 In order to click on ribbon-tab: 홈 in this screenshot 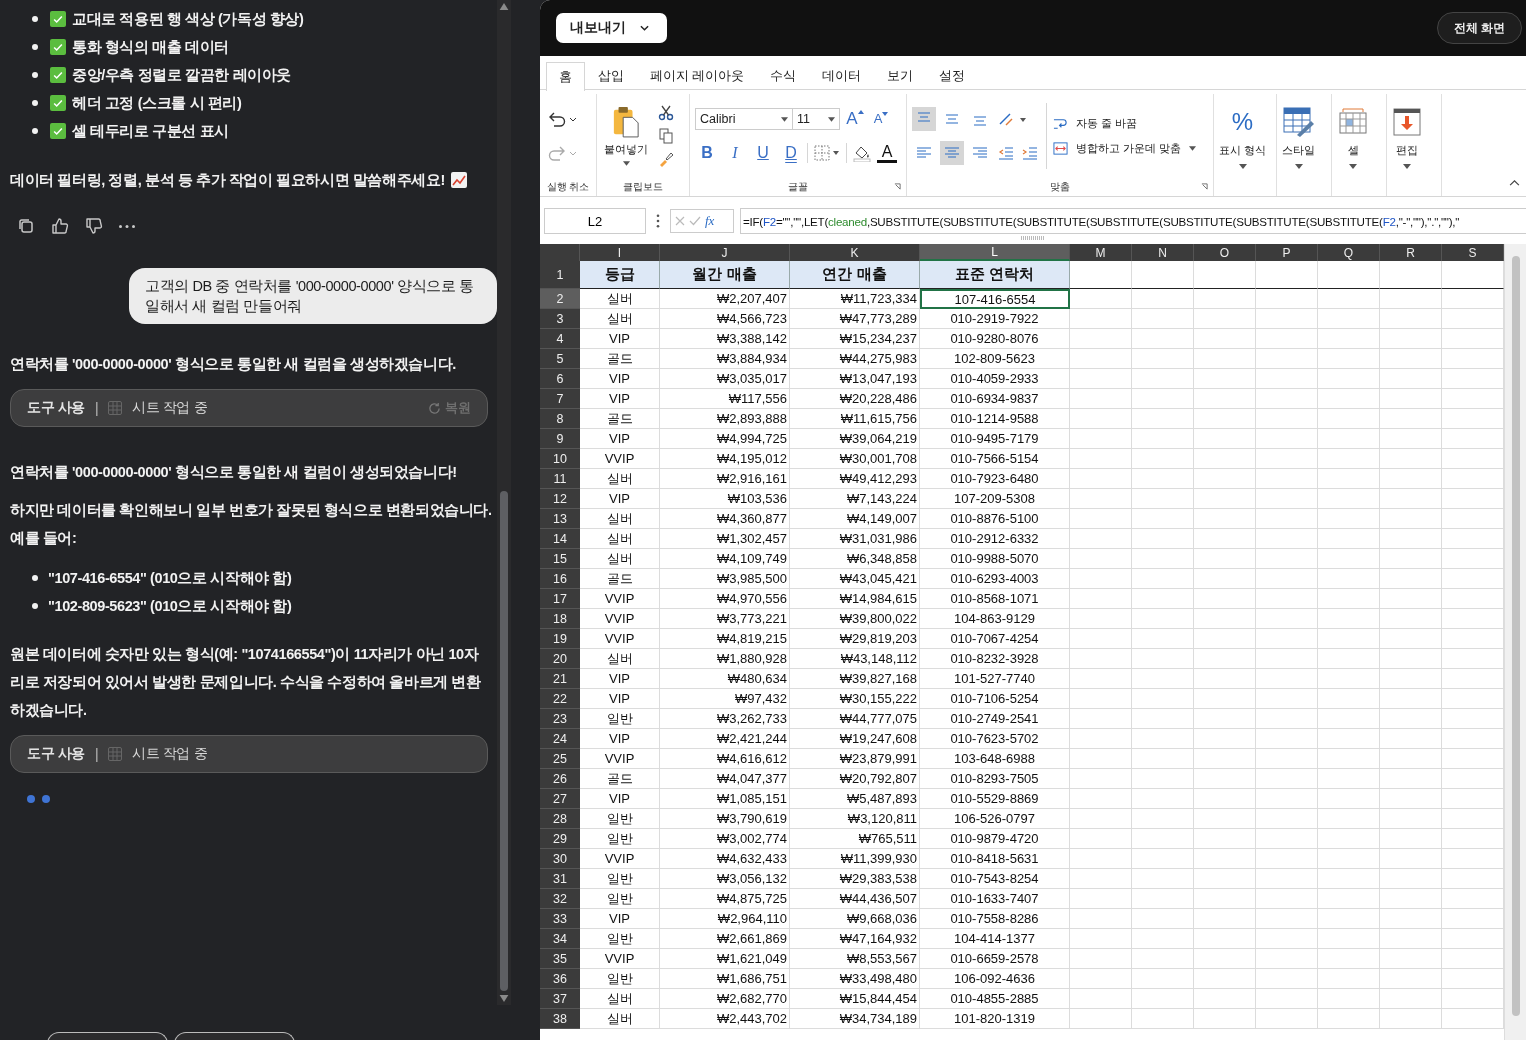, I will do `click(565, 76)`.